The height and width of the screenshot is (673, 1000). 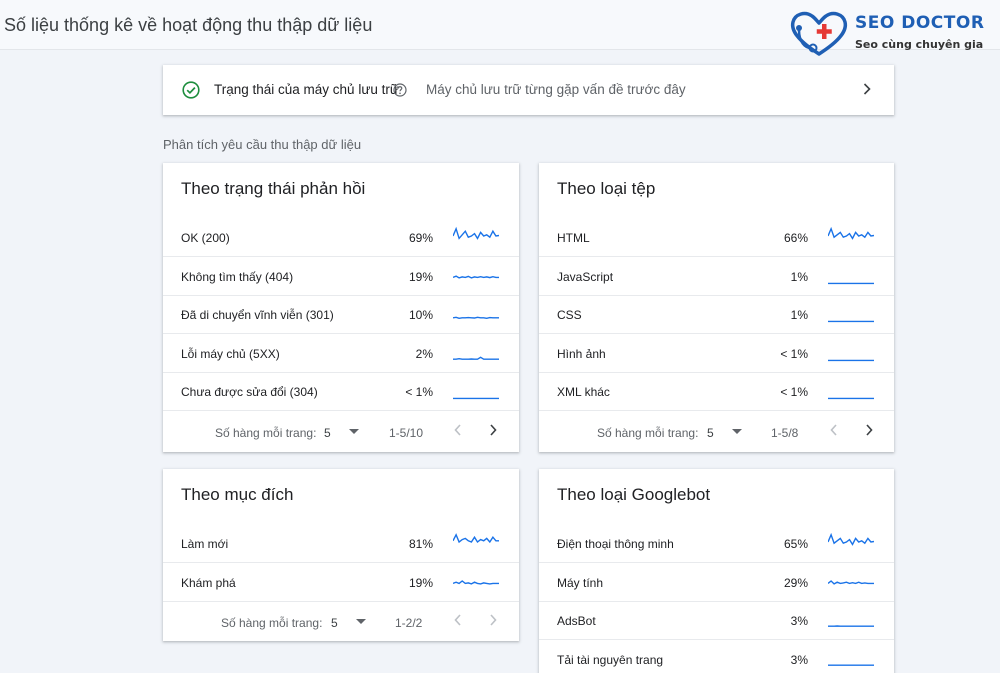 What do you see at coordinates (799, 276) in the screenshot?
I see `row-percentage: 1%` at bounding box center [799, 276].